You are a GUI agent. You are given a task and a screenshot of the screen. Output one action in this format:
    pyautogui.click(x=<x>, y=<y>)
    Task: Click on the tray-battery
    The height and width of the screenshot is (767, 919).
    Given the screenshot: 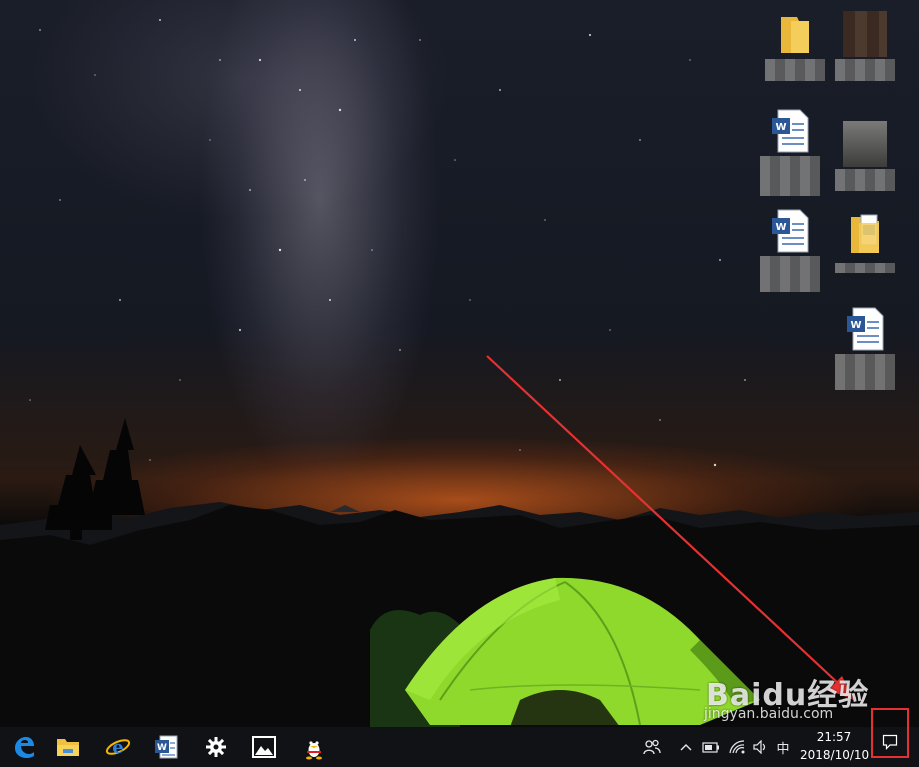 What is the action you would take?
    pyautogui.click(x=711, y=747)
    